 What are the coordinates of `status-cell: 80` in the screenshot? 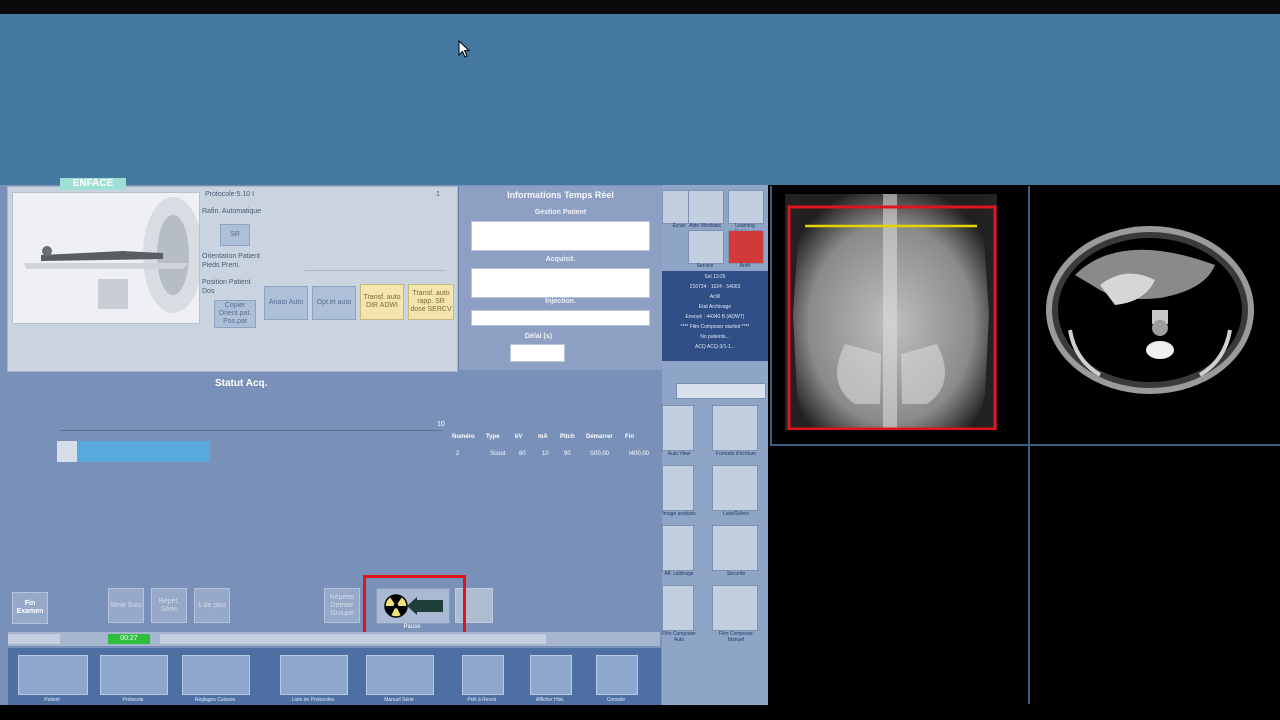 It's located at (522, 454).